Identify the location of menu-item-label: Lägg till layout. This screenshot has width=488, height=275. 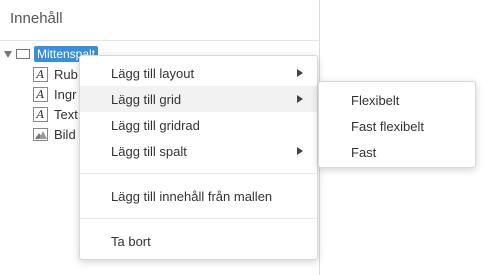
(153, 73).